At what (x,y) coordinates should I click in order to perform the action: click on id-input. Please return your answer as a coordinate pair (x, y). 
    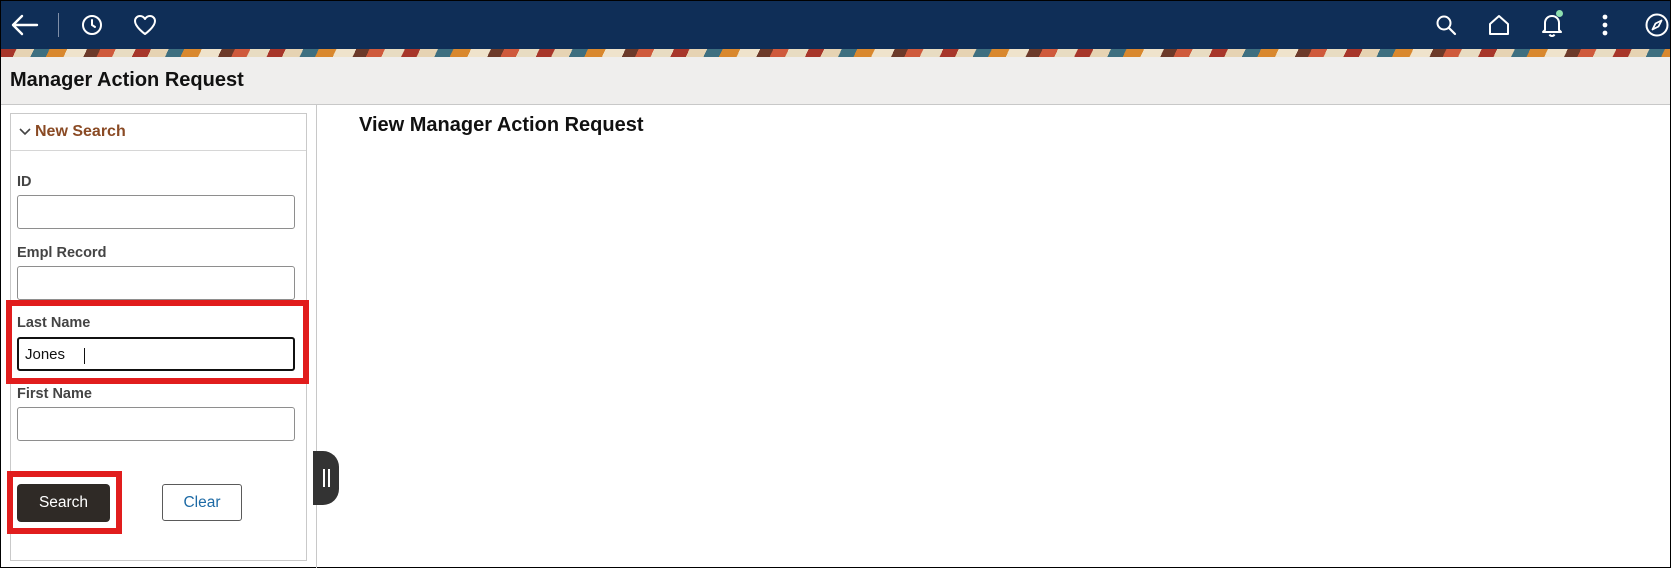
    Looking at the image, I should click on (156, 212).